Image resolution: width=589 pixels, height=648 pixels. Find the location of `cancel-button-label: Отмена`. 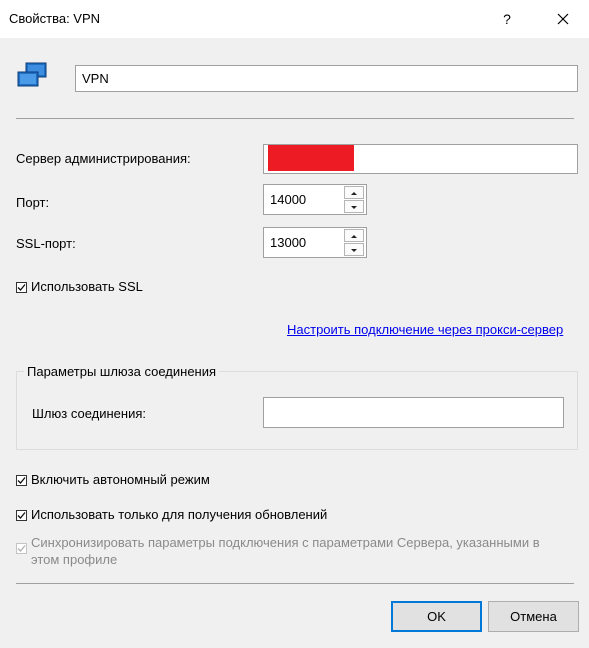

cancel-button-label: Отмена is located at coordinates (533, 616).